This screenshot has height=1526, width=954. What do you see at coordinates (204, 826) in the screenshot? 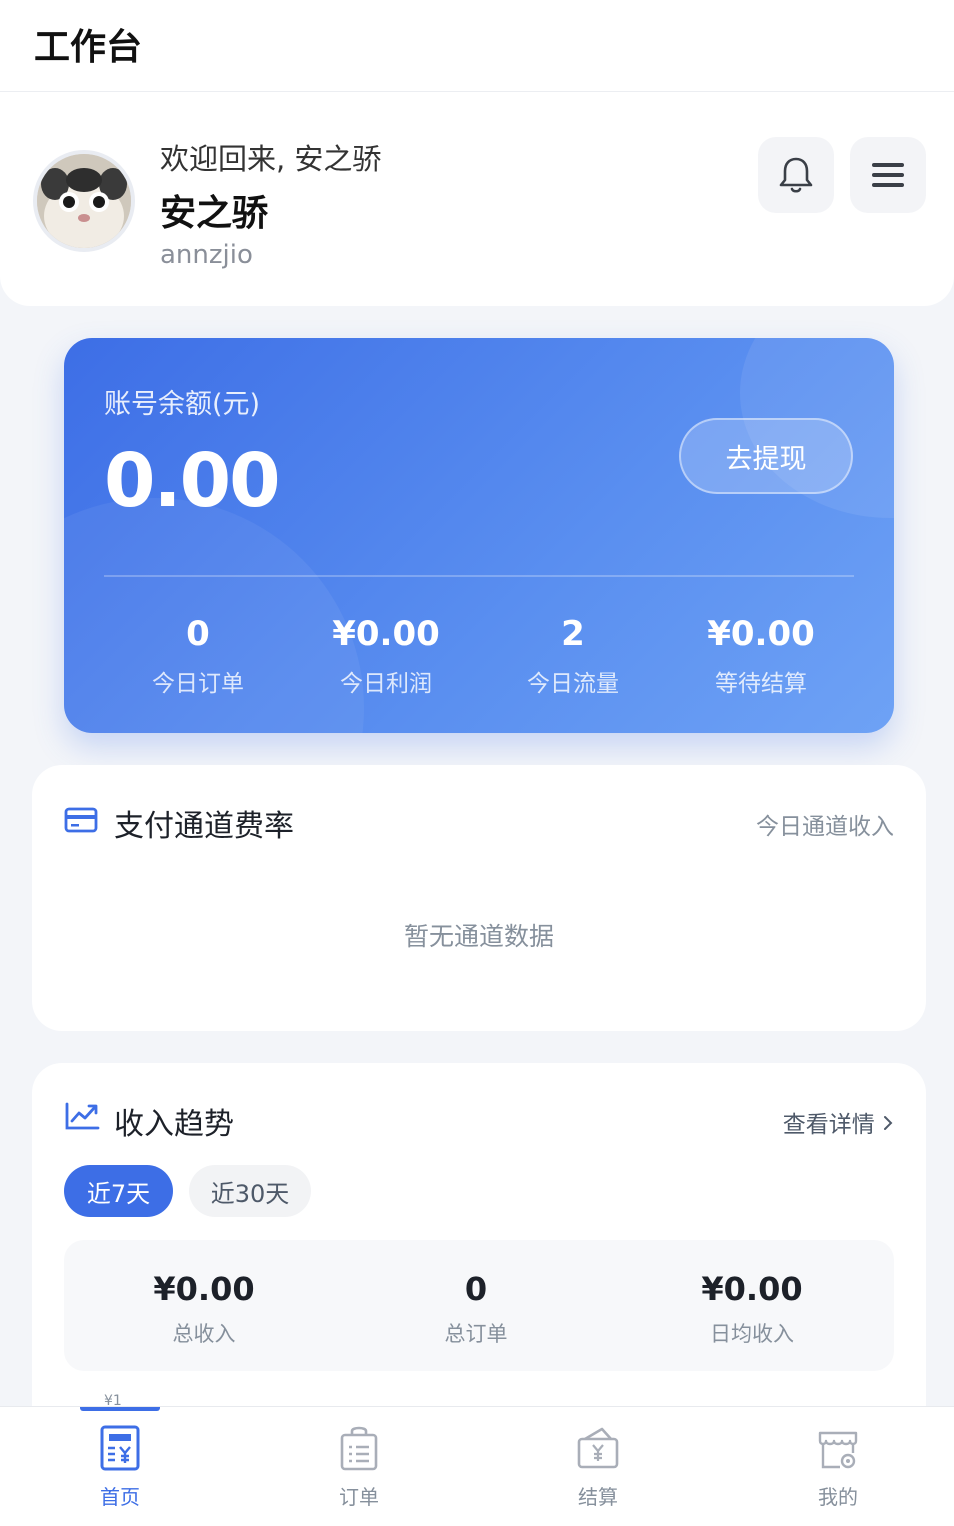
I see `card-title: 支付通道费率` at bounding box center [204, 826].